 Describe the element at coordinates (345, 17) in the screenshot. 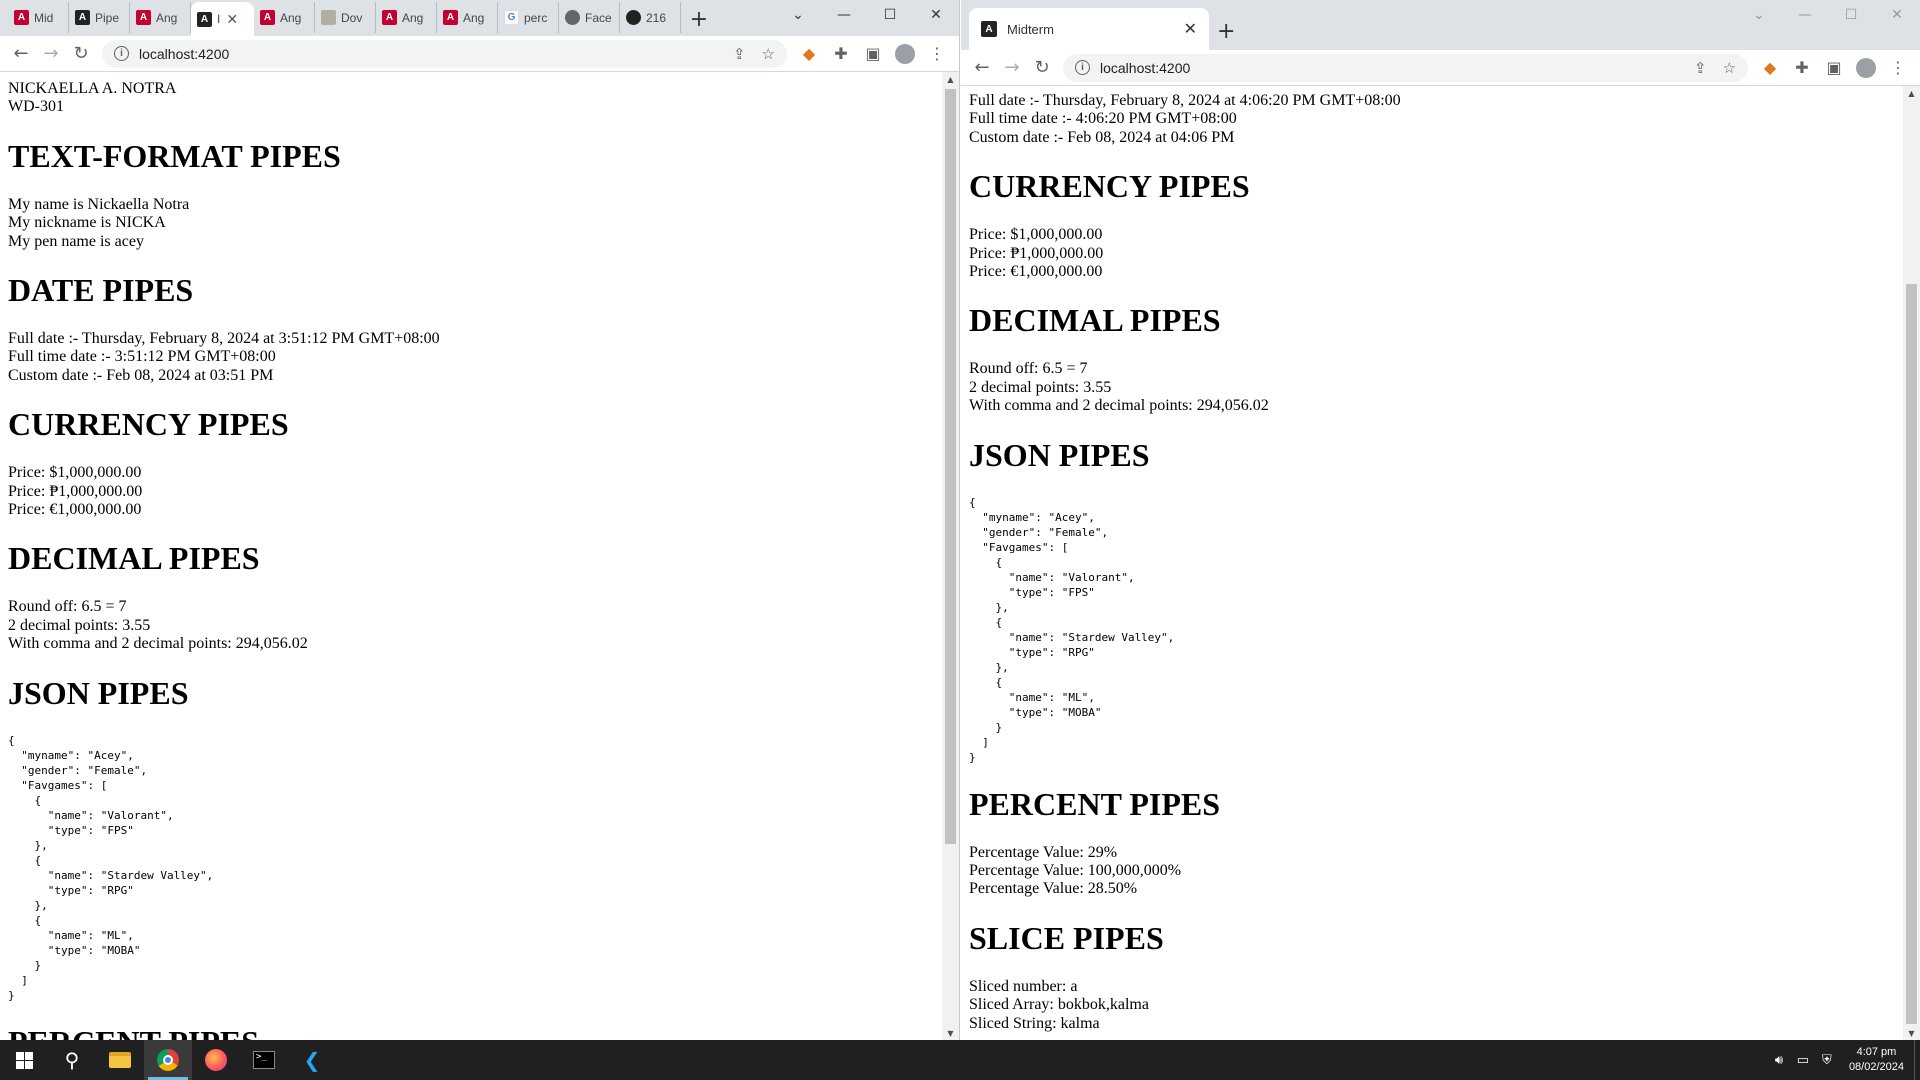

I see `browser-tab: Dov` at that location.